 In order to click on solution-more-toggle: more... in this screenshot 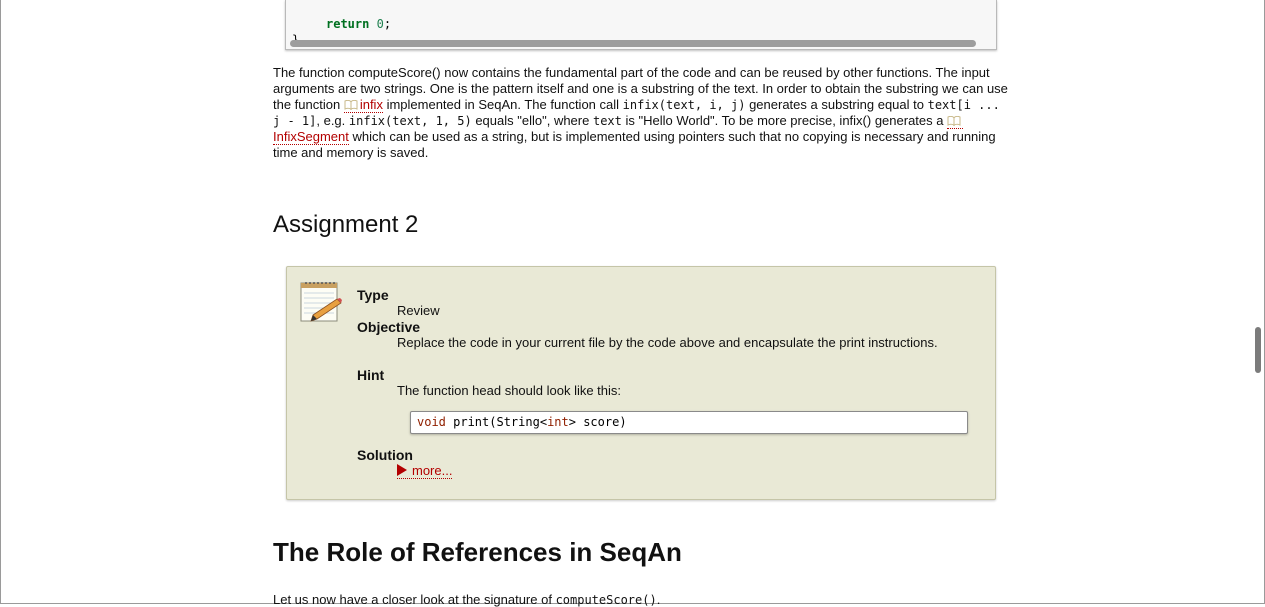, I will do `click(425, 471)`.